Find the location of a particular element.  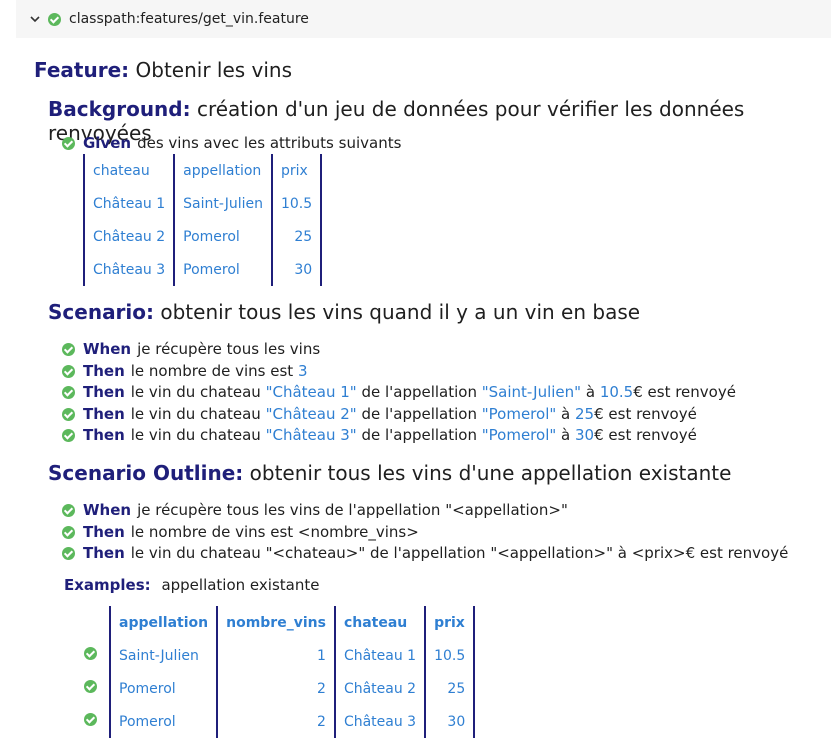

table-row: Château 2 Pomerol 25 is located at coordinates (202, 236).